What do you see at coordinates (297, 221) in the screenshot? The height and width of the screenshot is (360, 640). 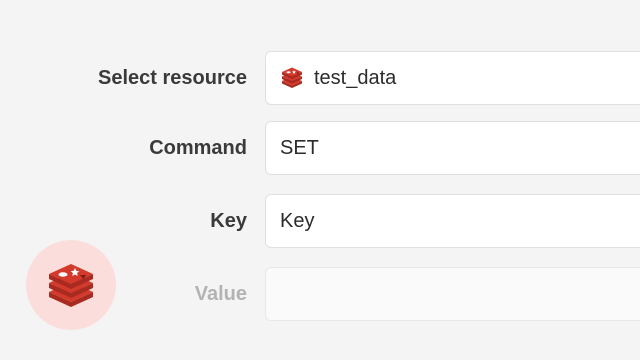 I see `key-value: Key` at bounding box center [297, 221].